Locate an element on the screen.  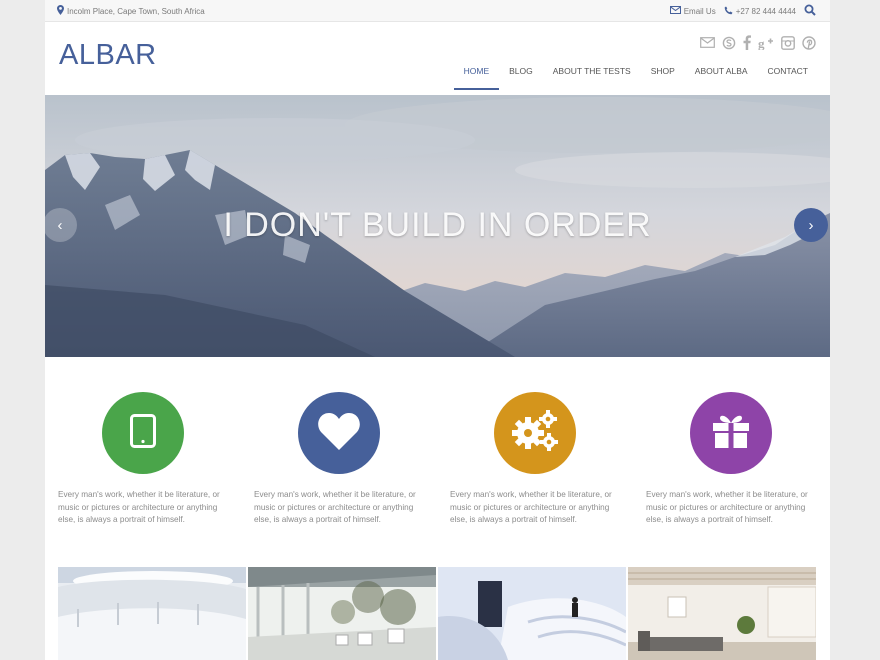
heart-icon is located at coordinates (339, 433).